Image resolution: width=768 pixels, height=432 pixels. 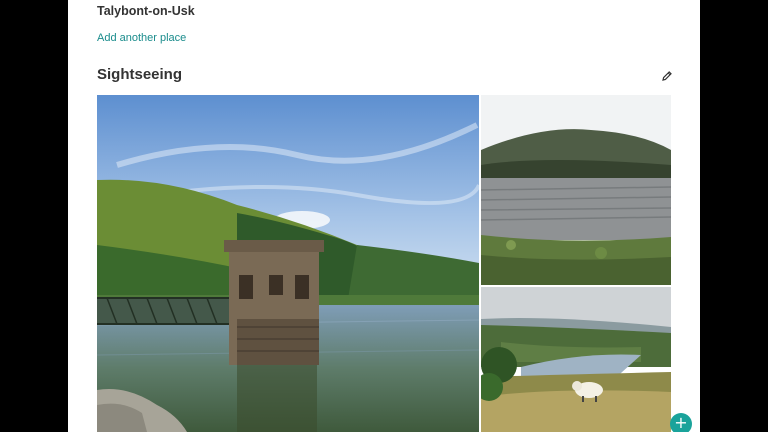 What do you see at coordinates (141, 38) in the screenshot?
I see `add-another-place-link: Add another place` at bounding box center [141, 38].